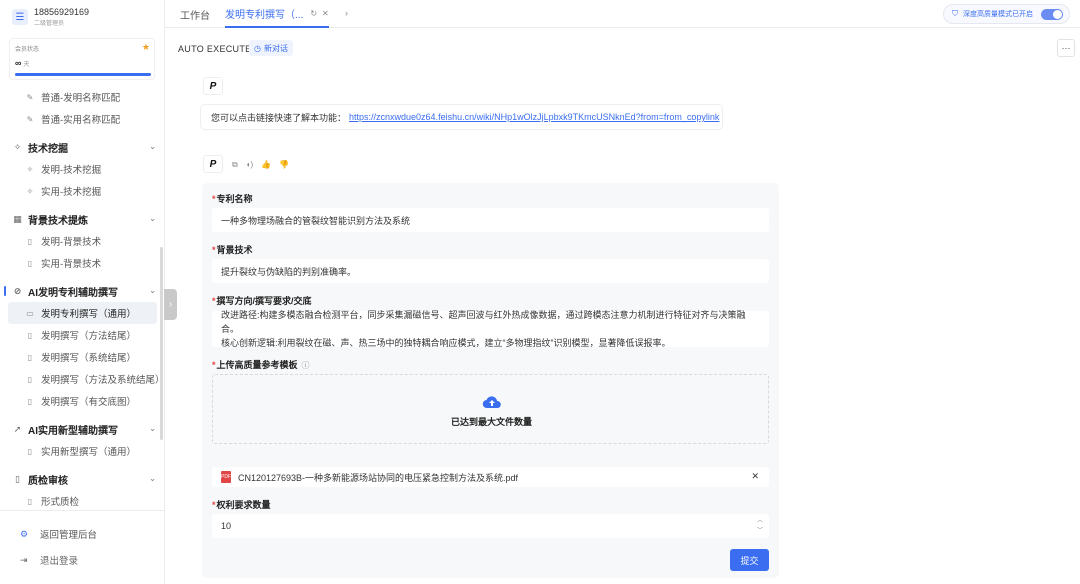 Image resolution: width=1080 pixels, height=584 pixels. Describe the element at coordinates (49, 24) in the screenshot. I see `user-role: 二级管理员` at that location.